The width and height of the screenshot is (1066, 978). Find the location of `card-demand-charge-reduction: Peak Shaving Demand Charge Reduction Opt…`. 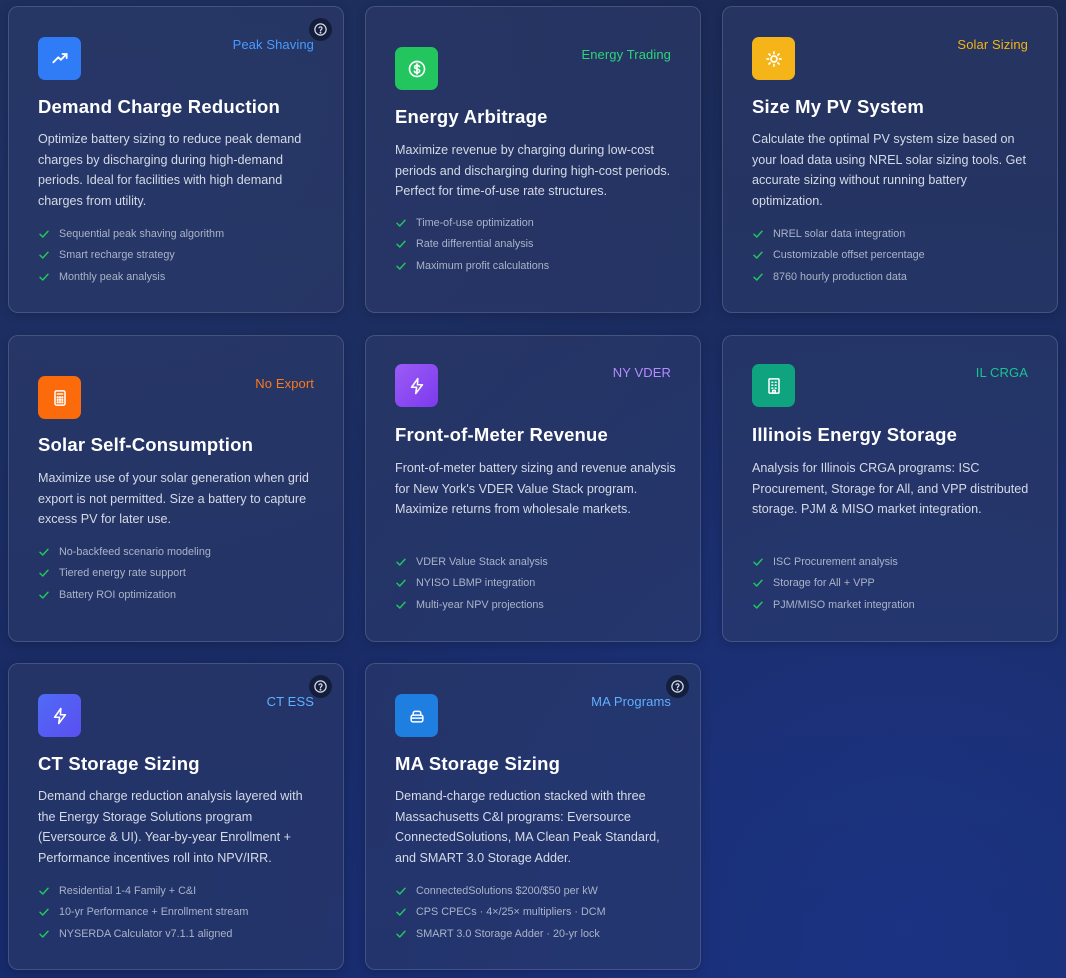

card-demand-charge-reduction: Peak Shaving Demand Charge Reduction Opt… is located at coordinates (176, 159).